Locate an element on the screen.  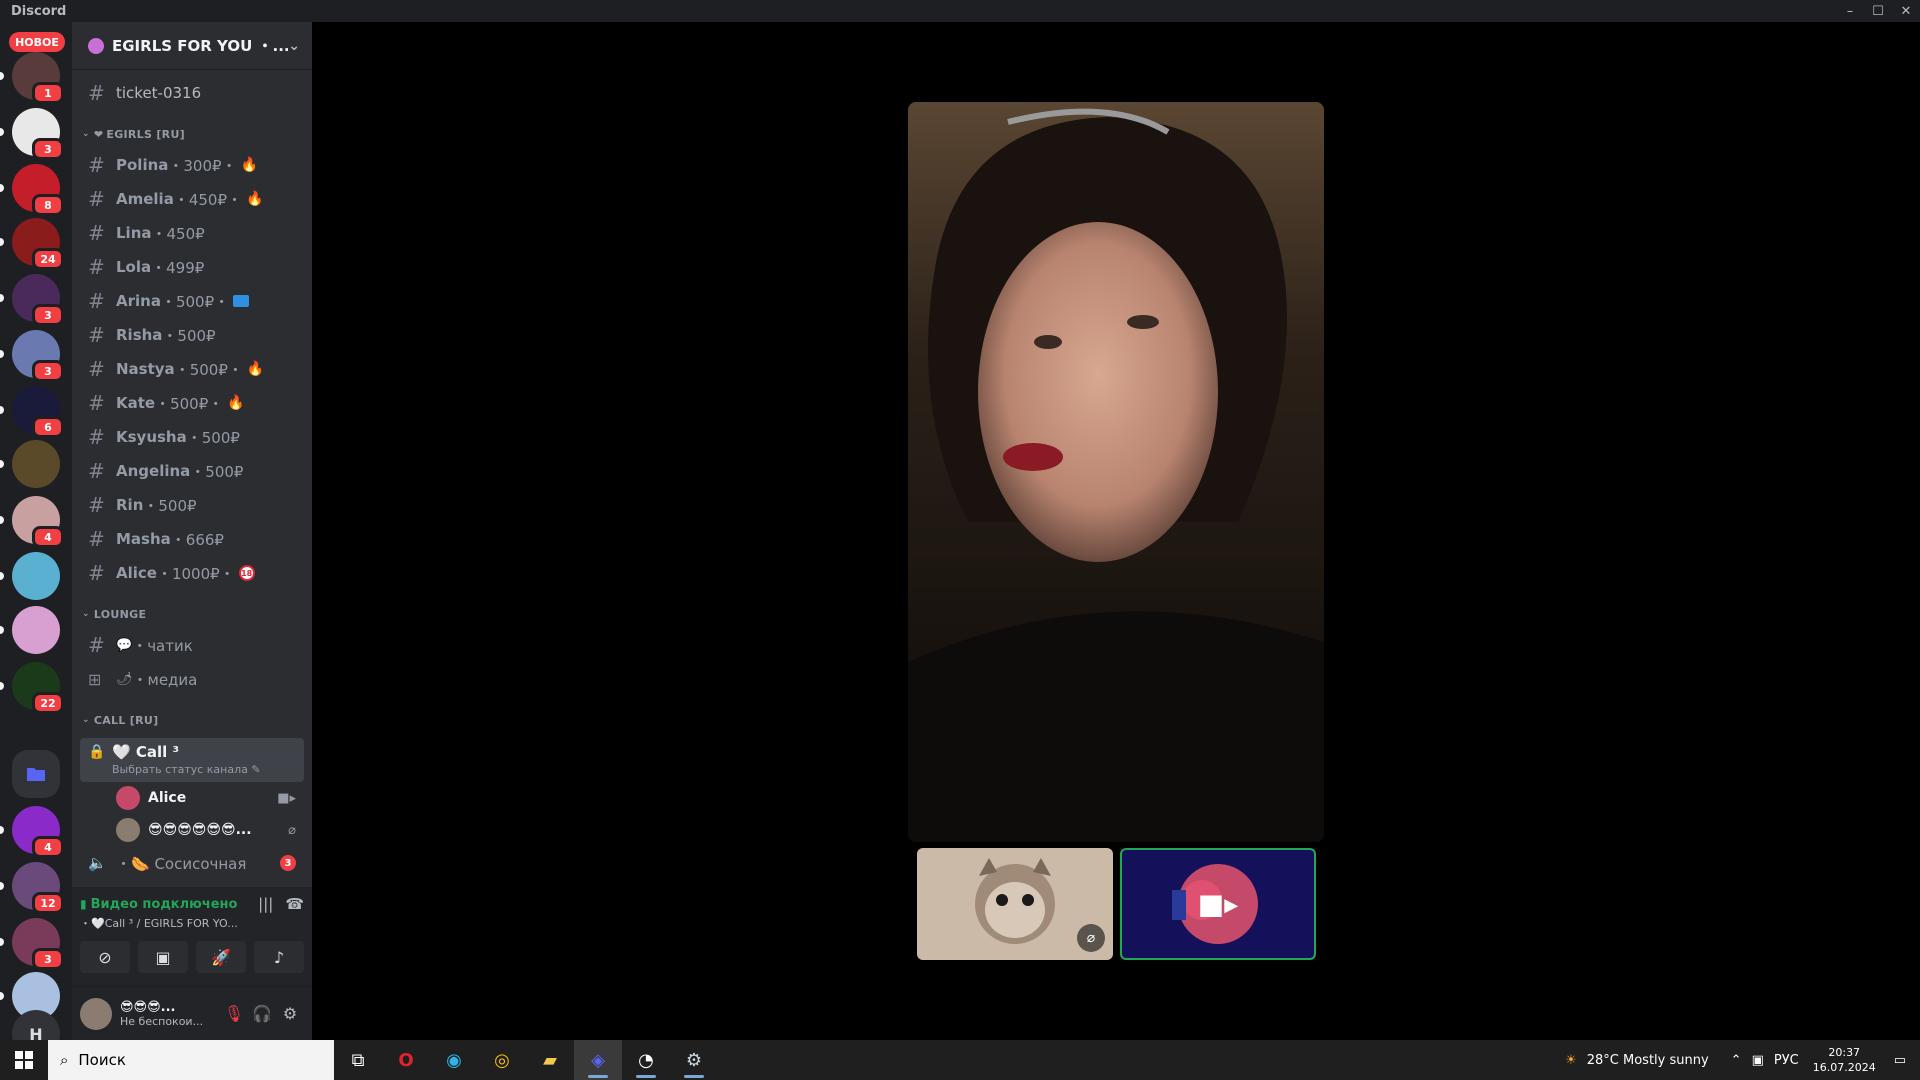
soundboard-button: ♪ is located at coordinates (279, 957).